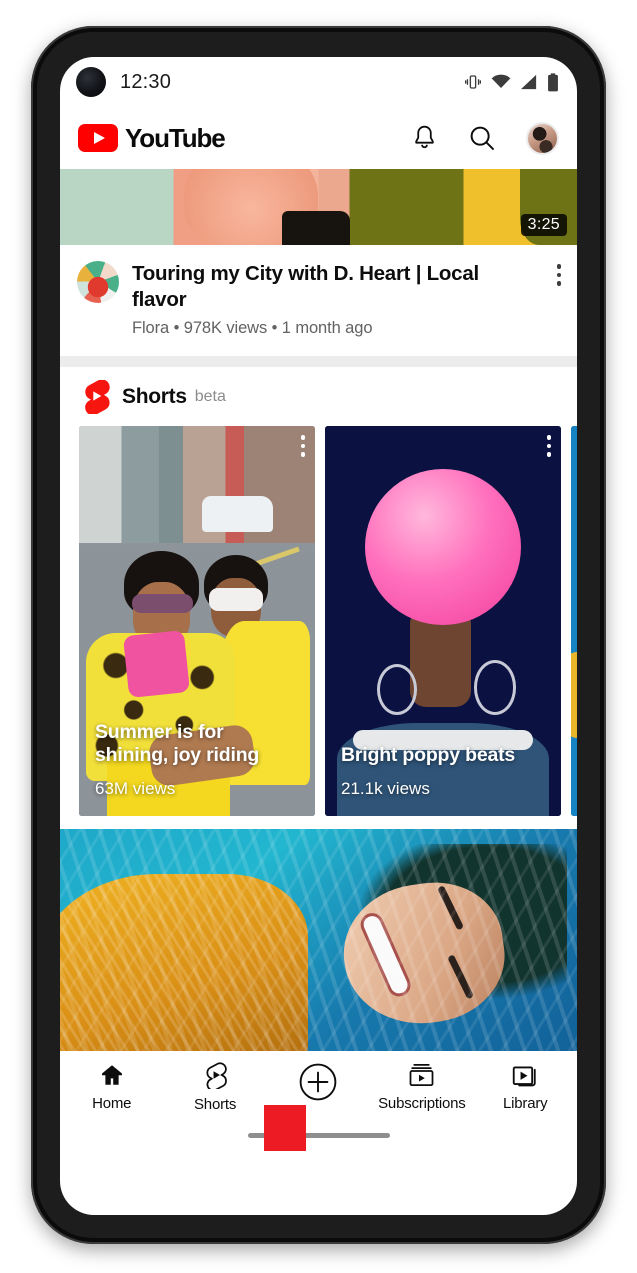 Image resolution: width=637 pixels, height=1273 pixels. What do you see at coordinates (98, 282) in the screenshot?
I see `channel-avatar` at bounding box center [98, 282].